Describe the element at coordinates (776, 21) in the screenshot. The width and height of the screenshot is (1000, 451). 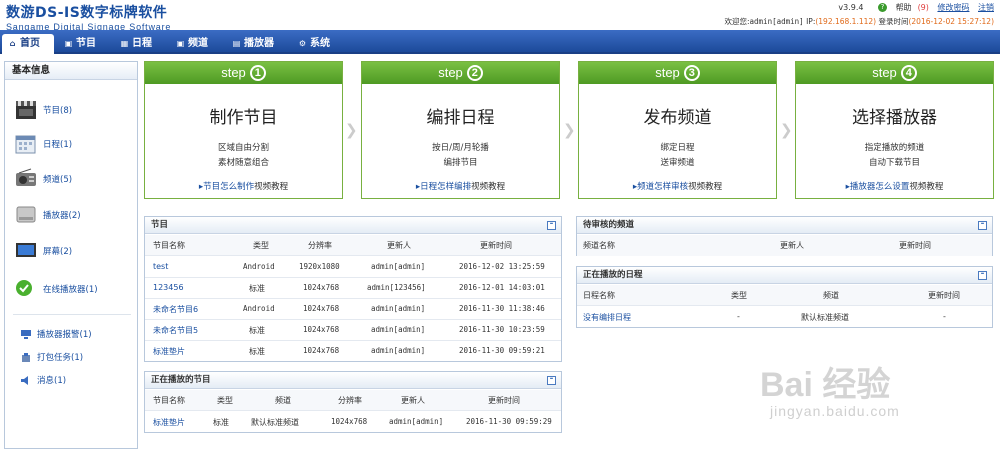
I see `username: admin[admin]` at that location.